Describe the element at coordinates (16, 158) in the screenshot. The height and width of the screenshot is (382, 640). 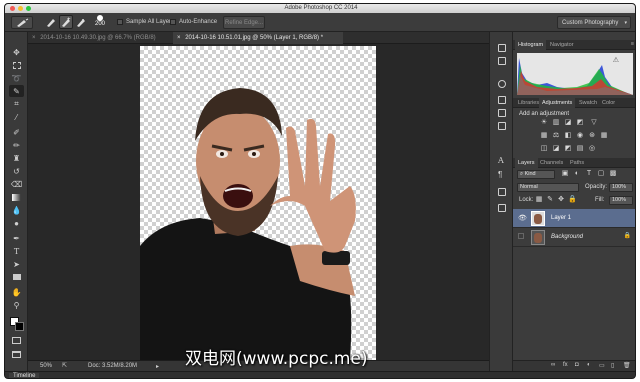
I see `clone-stamp-tool: ♜` at that location.